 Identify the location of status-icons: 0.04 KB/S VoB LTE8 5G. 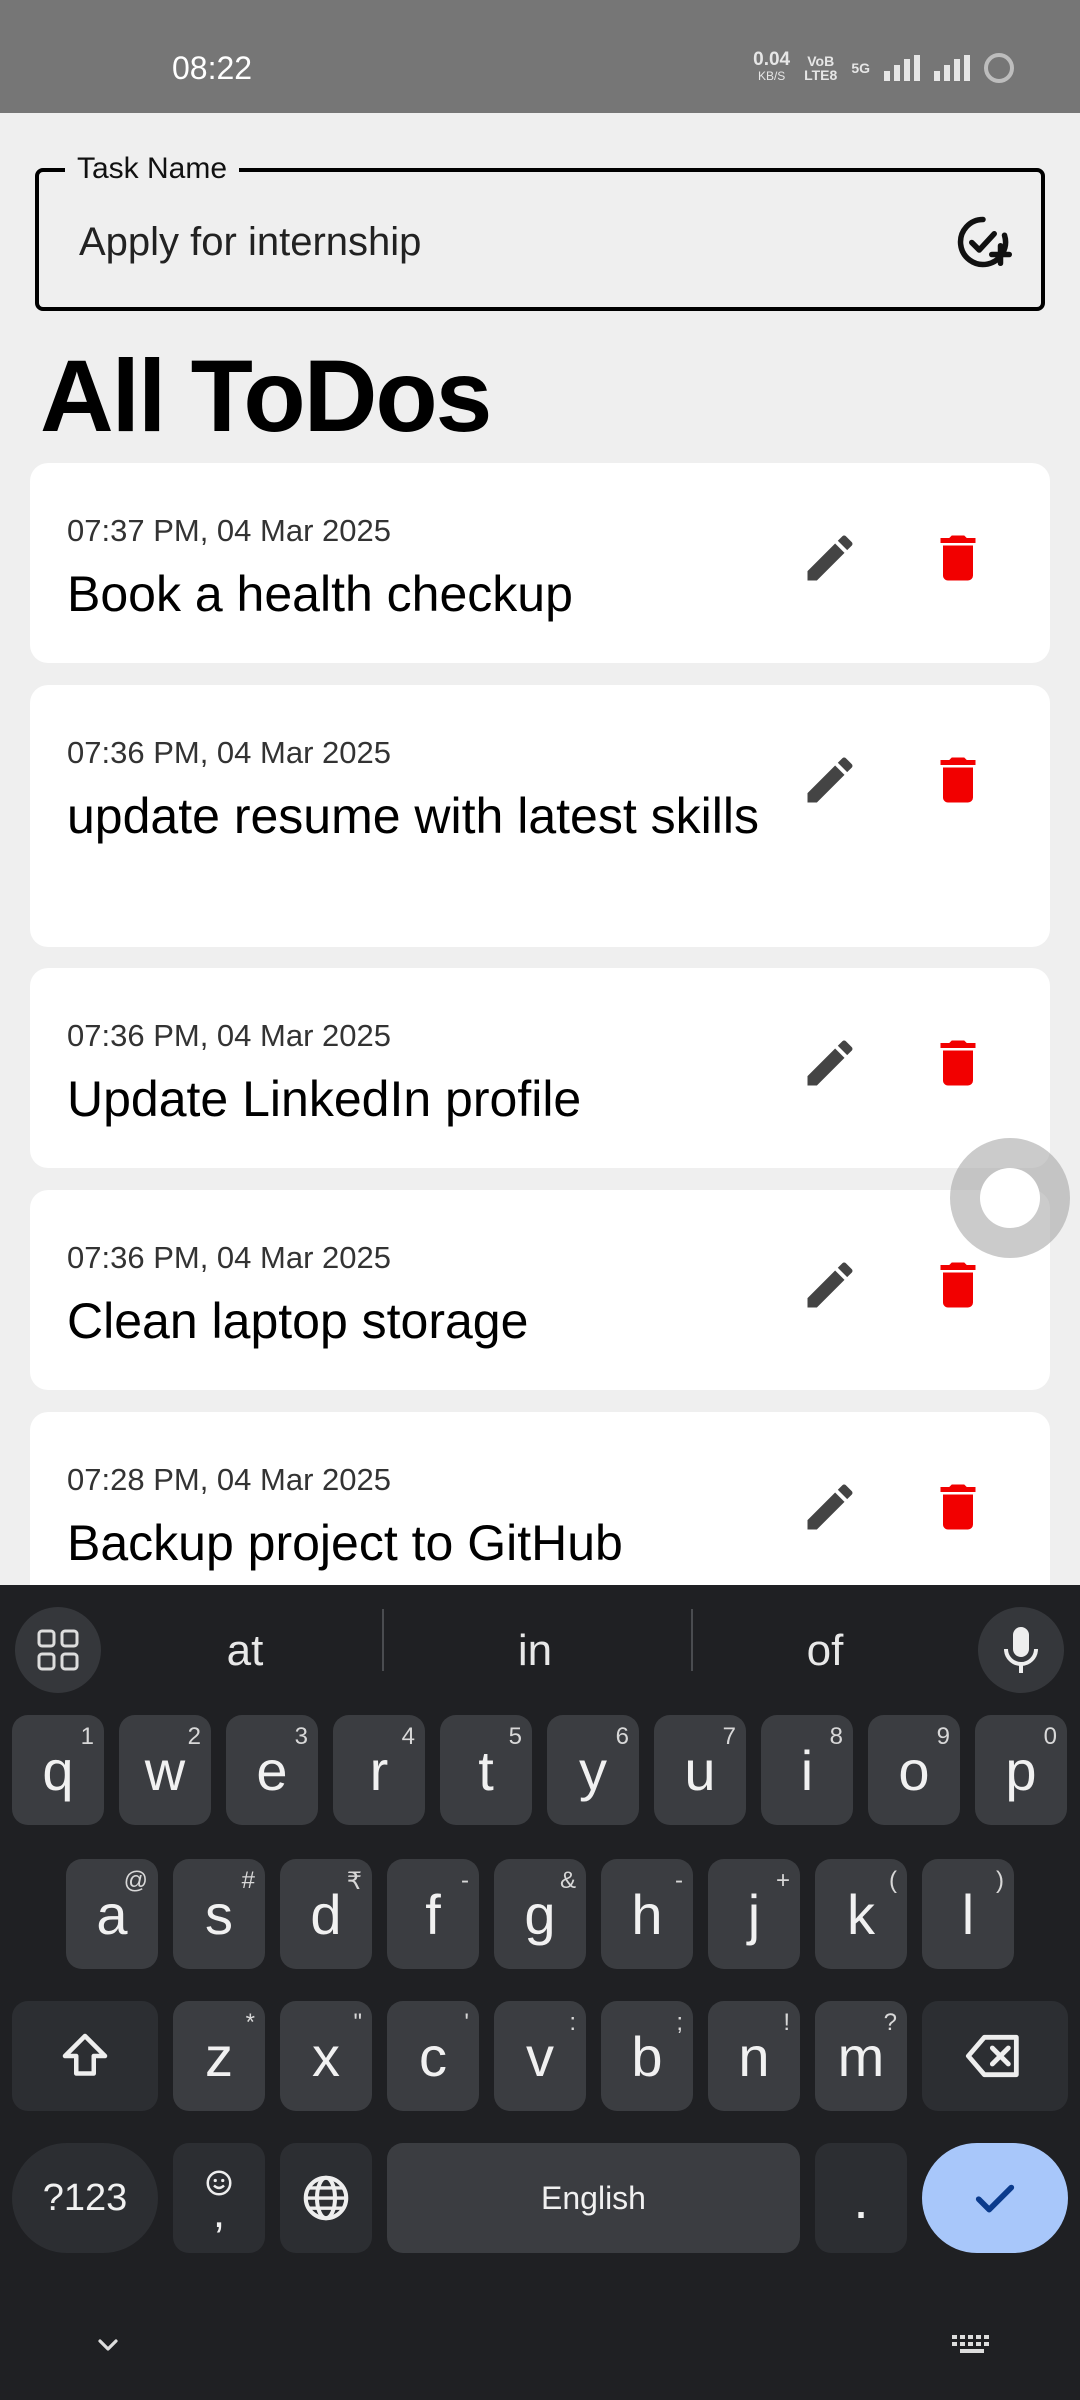
(883, 66).